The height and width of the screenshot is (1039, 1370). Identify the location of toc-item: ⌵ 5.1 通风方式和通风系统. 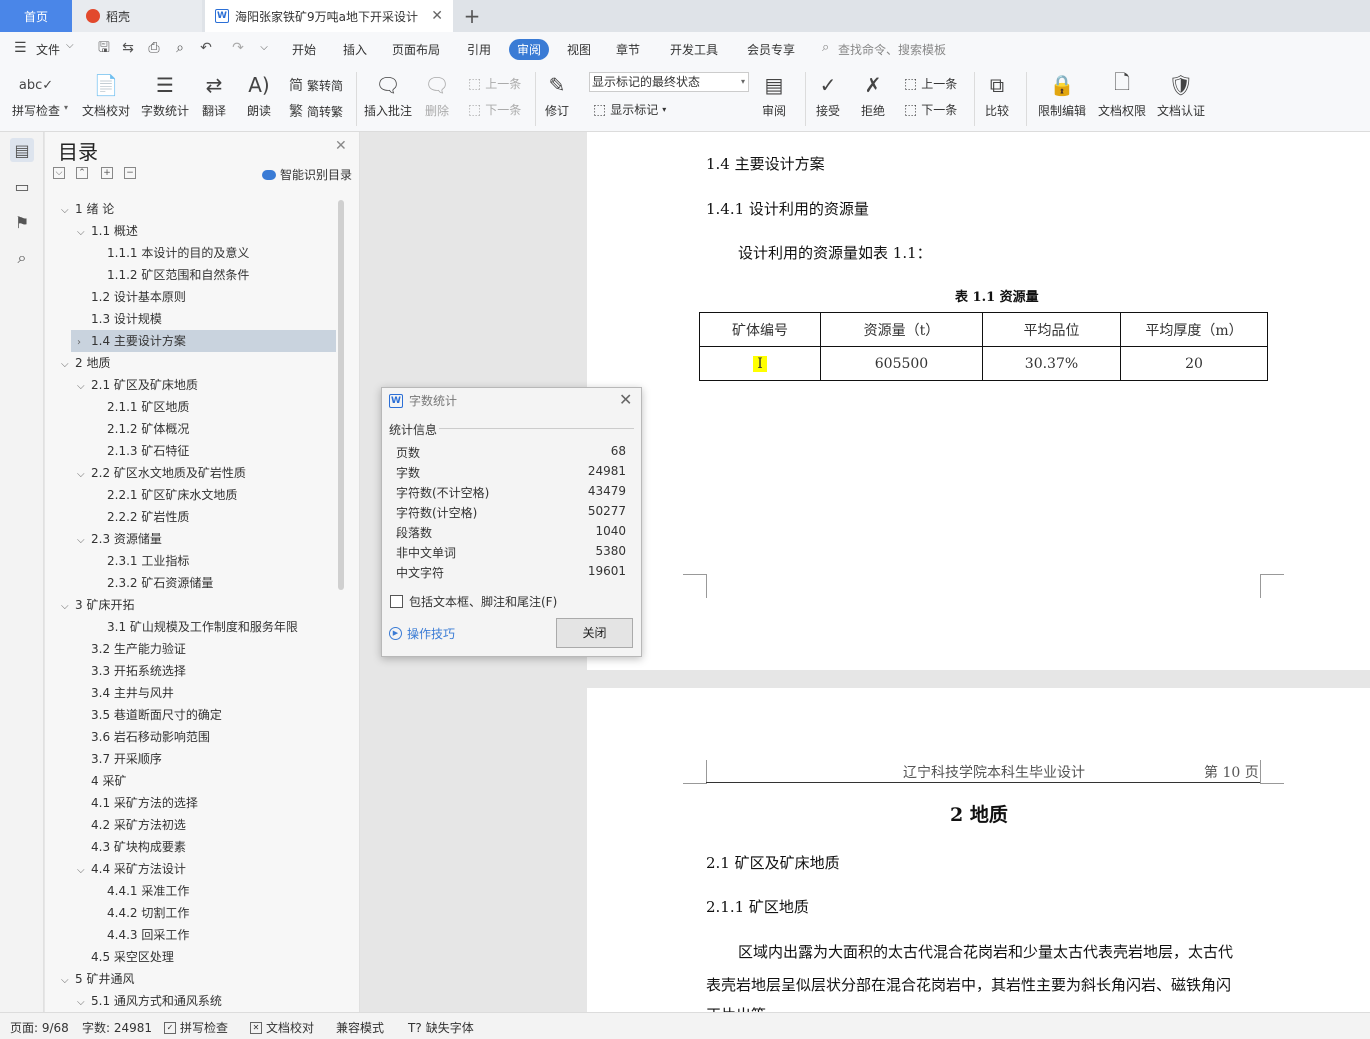
(195, 1001).